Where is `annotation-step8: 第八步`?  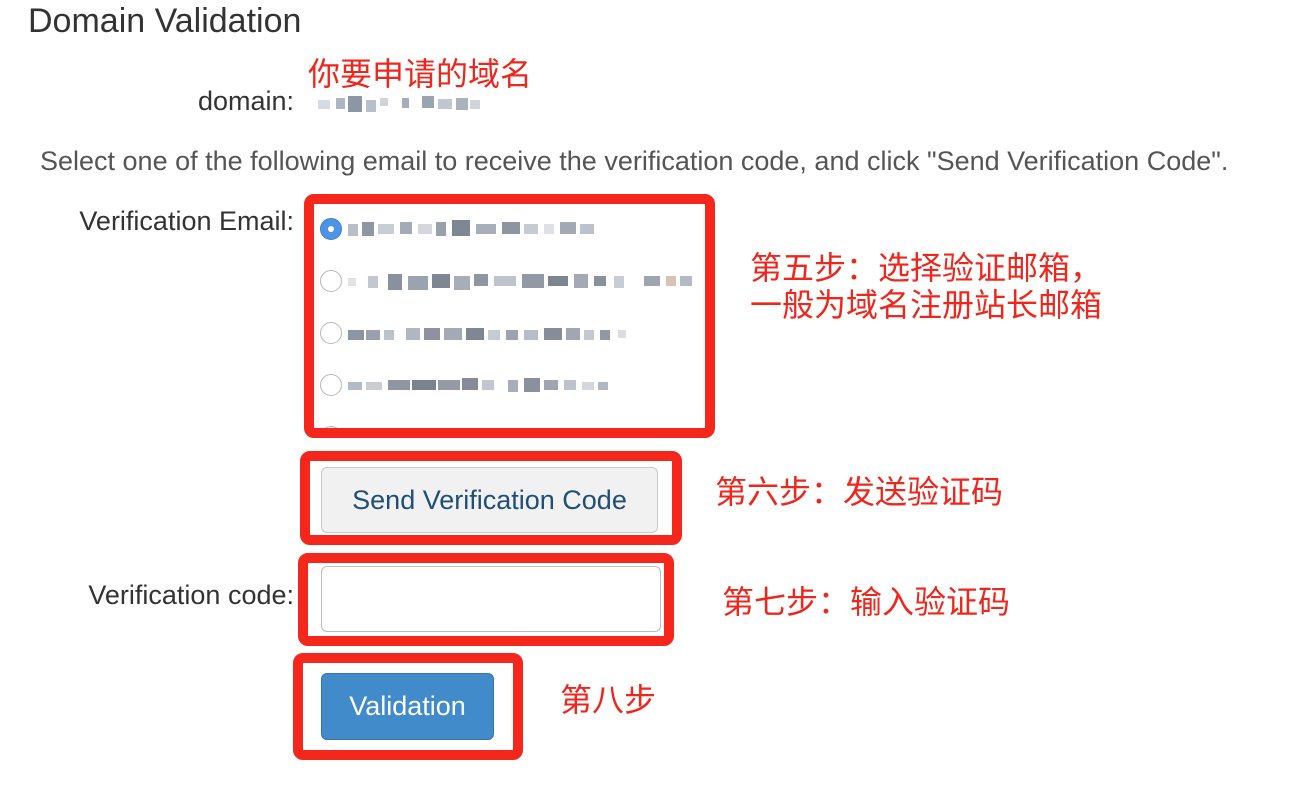 annotation-step8: 第八步 is located at coordinates (608, 700).